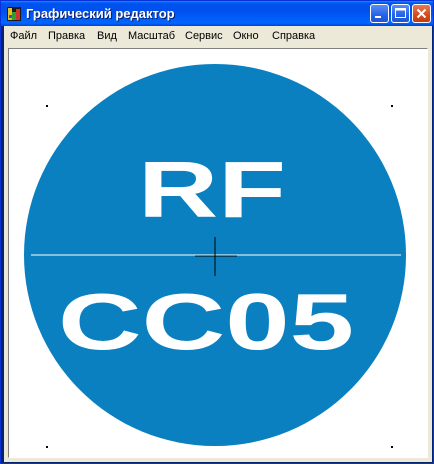  What do you see at coordinates (206, 321) in the screenshot?
I see `bottom-label: CC05` at bounding box center [206, 321].